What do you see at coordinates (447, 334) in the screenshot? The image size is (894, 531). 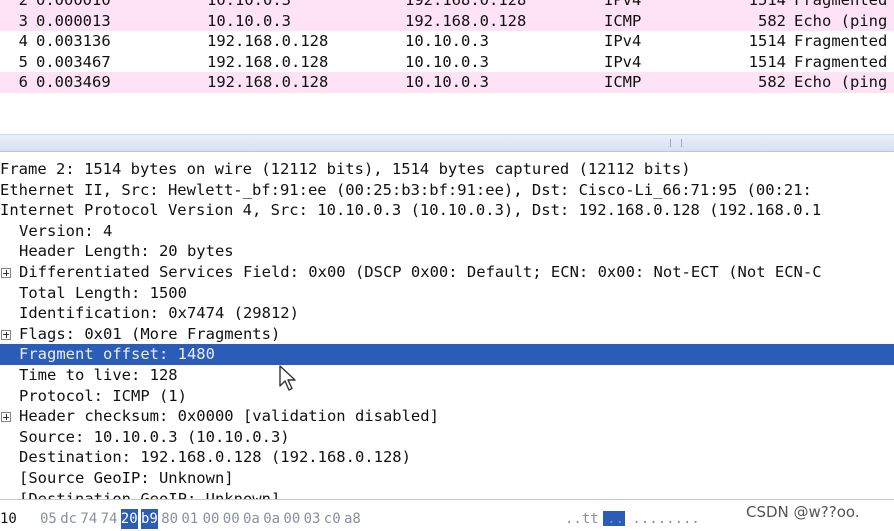 I see `detail-row: Flags: 0x01 (More Fragments)` at bounding box center [447, 334].